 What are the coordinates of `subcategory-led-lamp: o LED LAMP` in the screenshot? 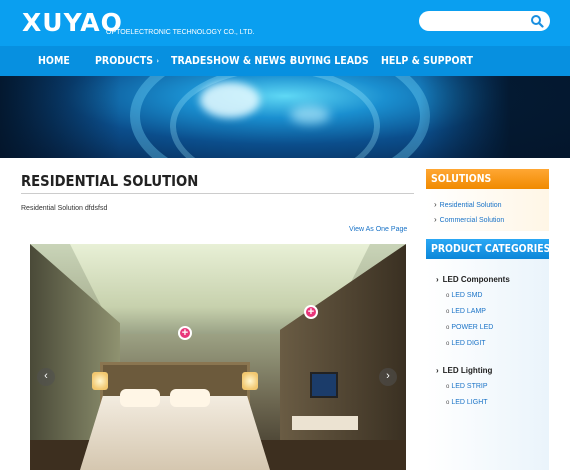 It's located at (466, 311).